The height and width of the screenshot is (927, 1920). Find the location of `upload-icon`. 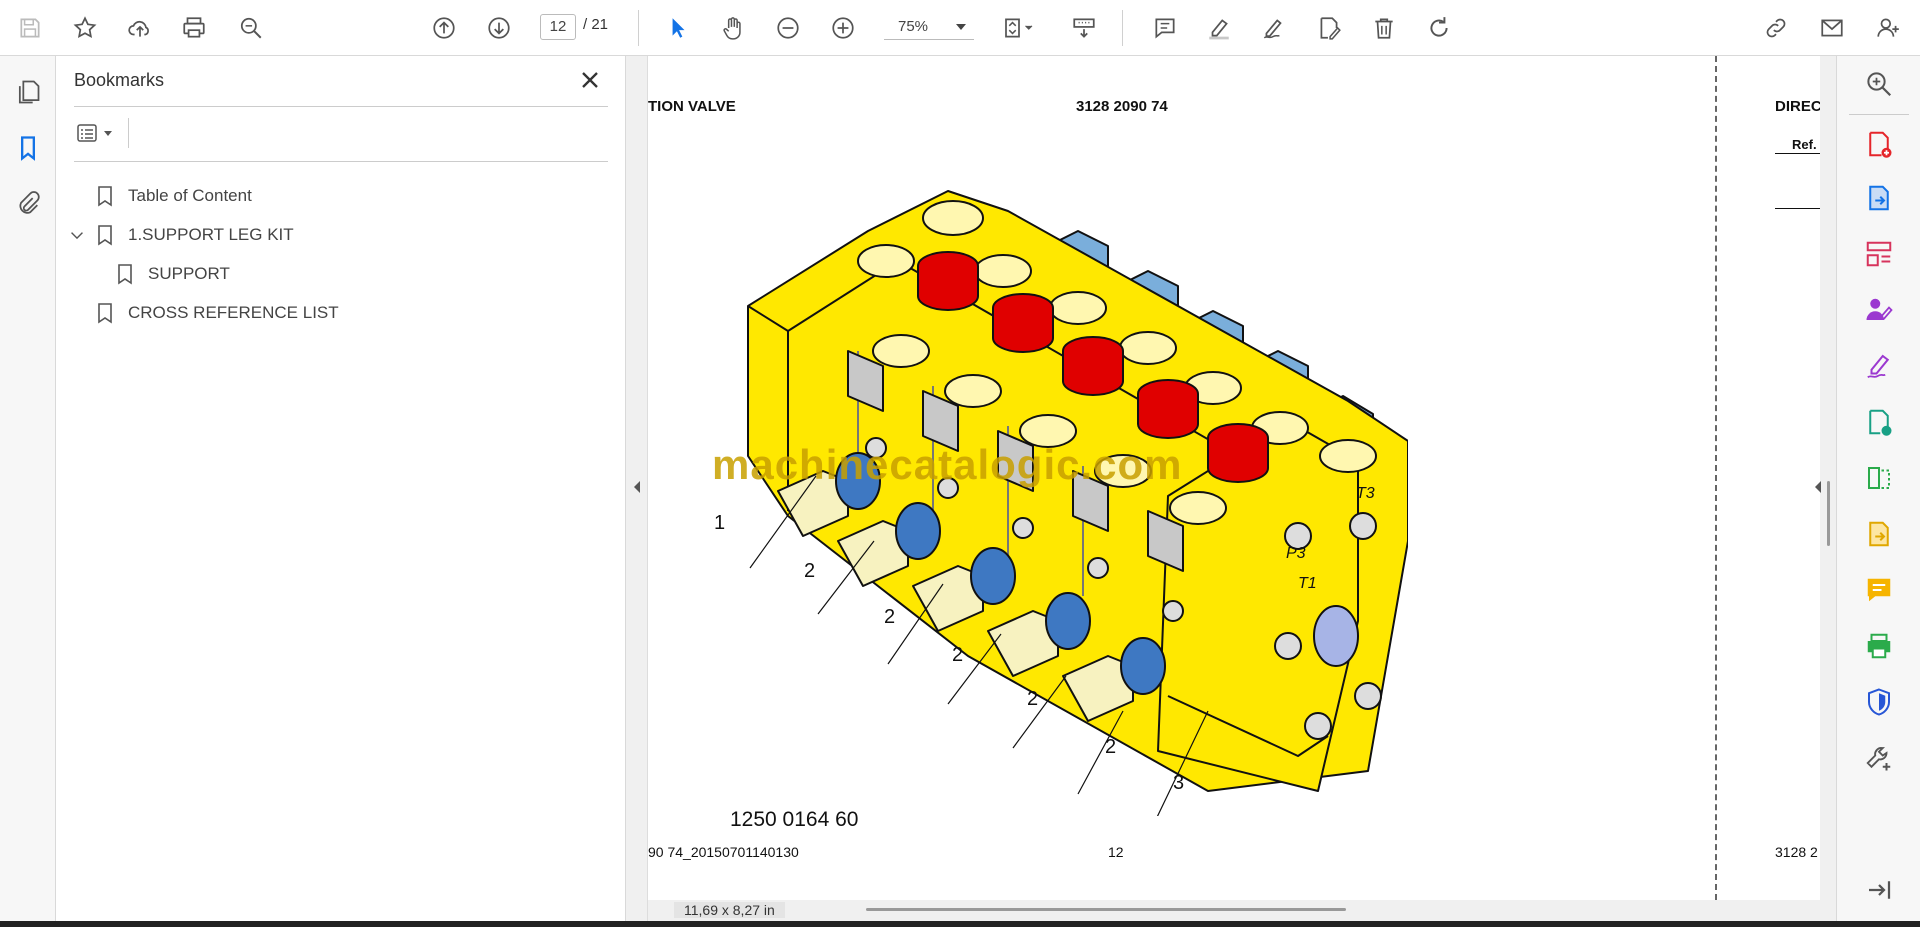

upload-icon is located at coordinates (140, 28).